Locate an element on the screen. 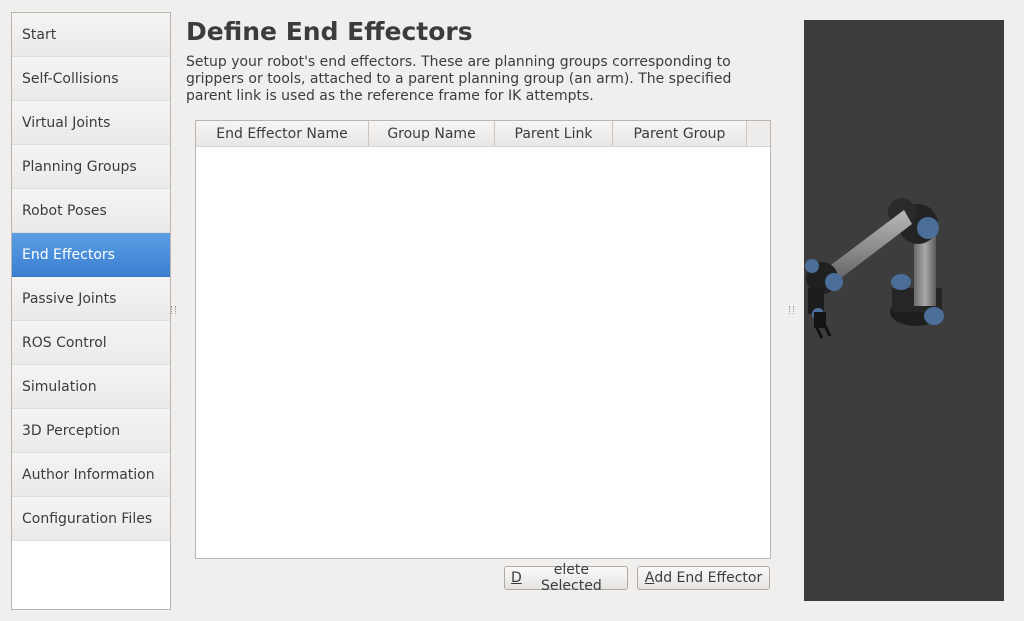 The width and height of the screenshot is (1024, 621). column-header-parent-group: Parent Group is located at coordinates (680, 133).